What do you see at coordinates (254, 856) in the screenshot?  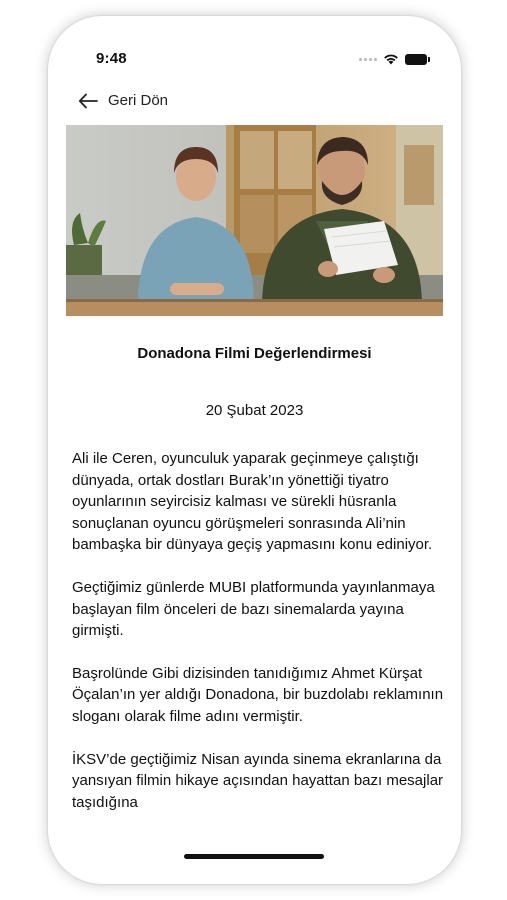 I see `home-indicator` at bounding box center [254, 856].